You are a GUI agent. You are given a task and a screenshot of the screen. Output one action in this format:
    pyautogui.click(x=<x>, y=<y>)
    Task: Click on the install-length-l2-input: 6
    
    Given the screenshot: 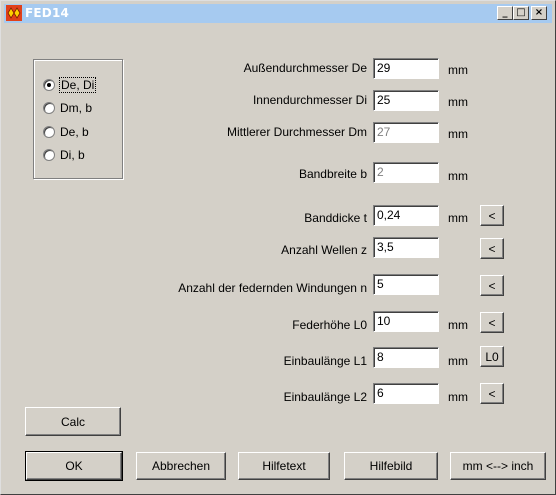 What is the action you would take?
    pyautogui.click(x=406, y=393)
    